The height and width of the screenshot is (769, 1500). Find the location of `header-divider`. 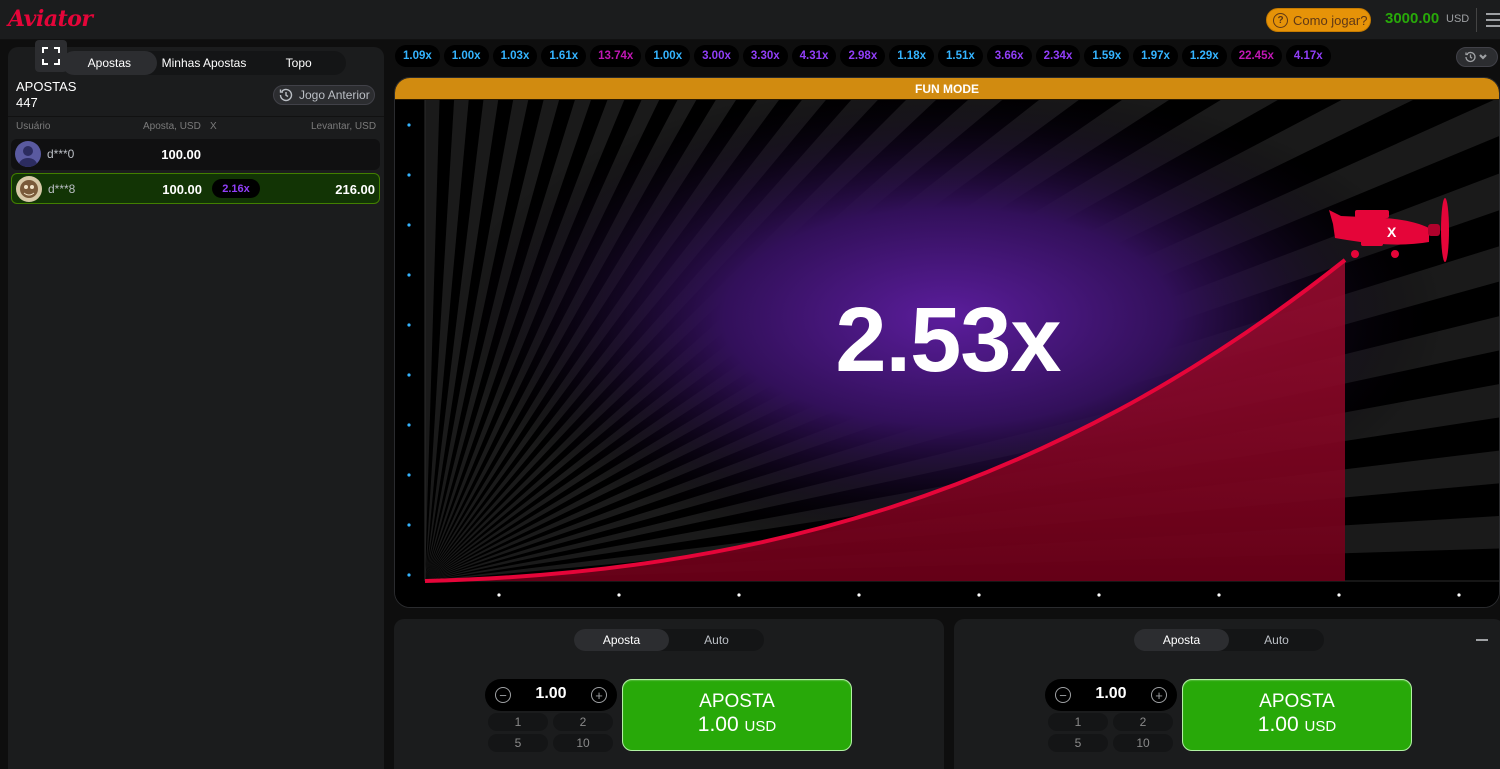

header-divider is located at coordinates (1476, 20).